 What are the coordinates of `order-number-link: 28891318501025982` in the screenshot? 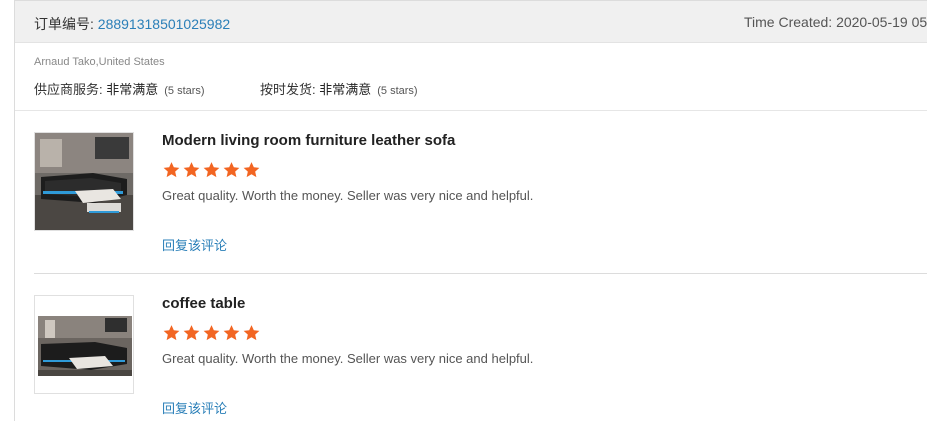 It's located at (164, 24).